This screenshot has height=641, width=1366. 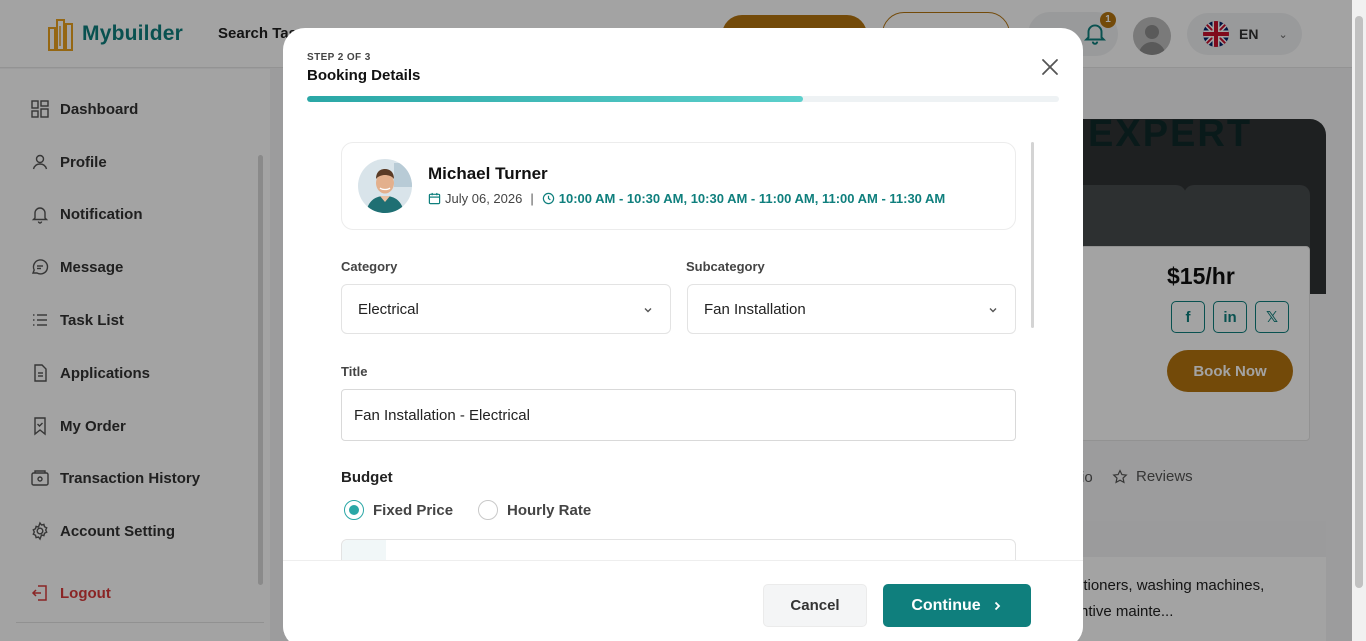 I want to click on provider-photo, so click(x=385, y=186).